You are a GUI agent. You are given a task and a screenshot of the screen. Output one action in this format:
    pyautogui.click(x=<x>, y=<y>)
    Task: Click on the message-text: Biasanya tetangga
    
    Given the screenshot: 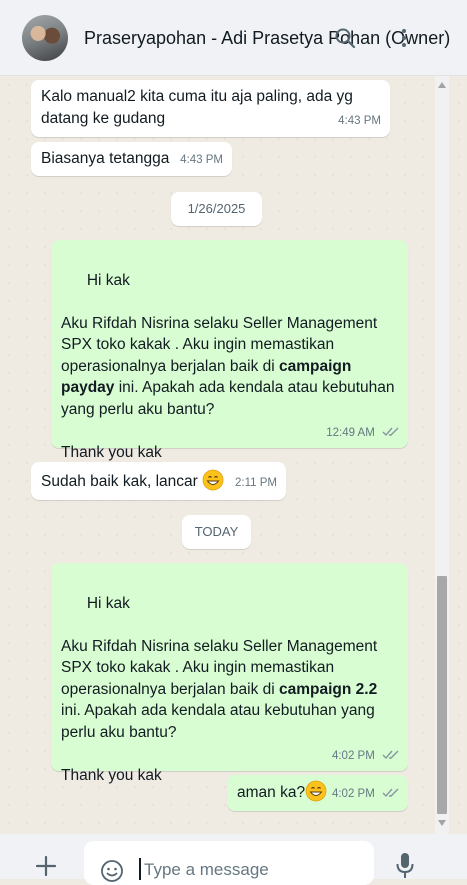 What is the action you would take?
    pyautogui.click(x=105, y=158)
    